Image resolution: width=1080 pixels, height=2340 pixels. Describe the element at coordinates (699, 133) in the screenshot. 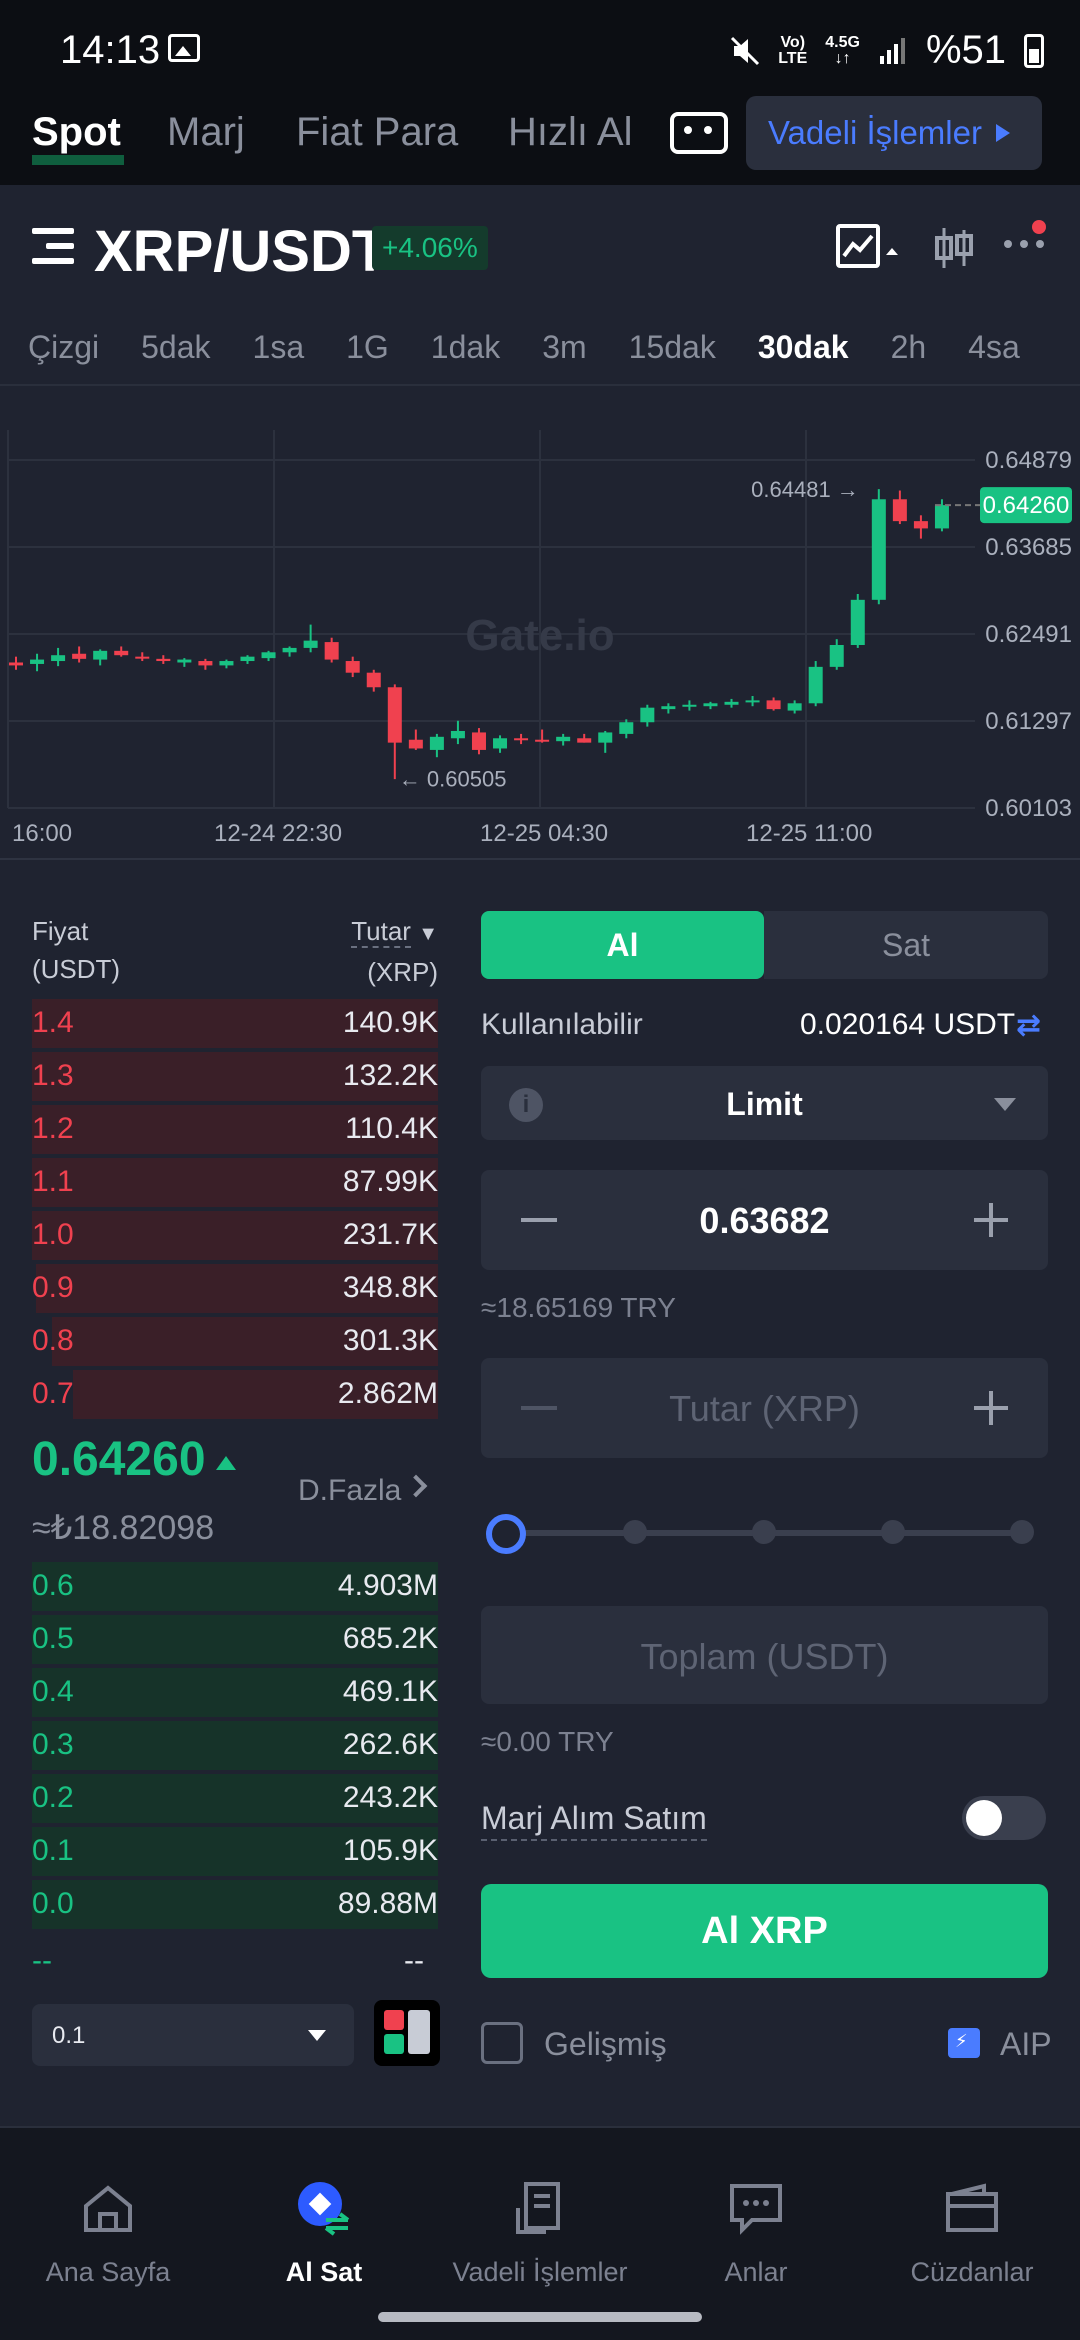

I see `trading-bot-icon` at that location.